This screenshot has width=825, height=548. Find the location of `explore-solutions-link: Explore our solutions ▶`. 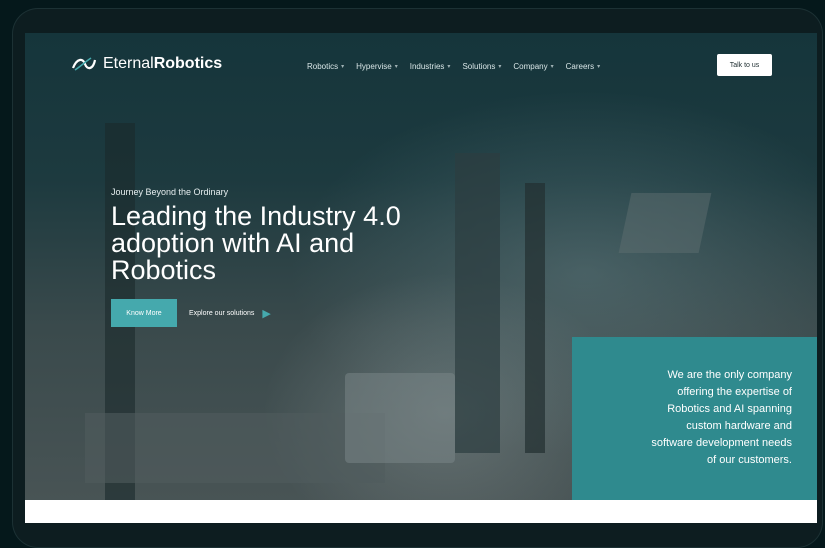

explore-solutions-link: Explore our solutions ▶ is located at coordinates (230, 313).